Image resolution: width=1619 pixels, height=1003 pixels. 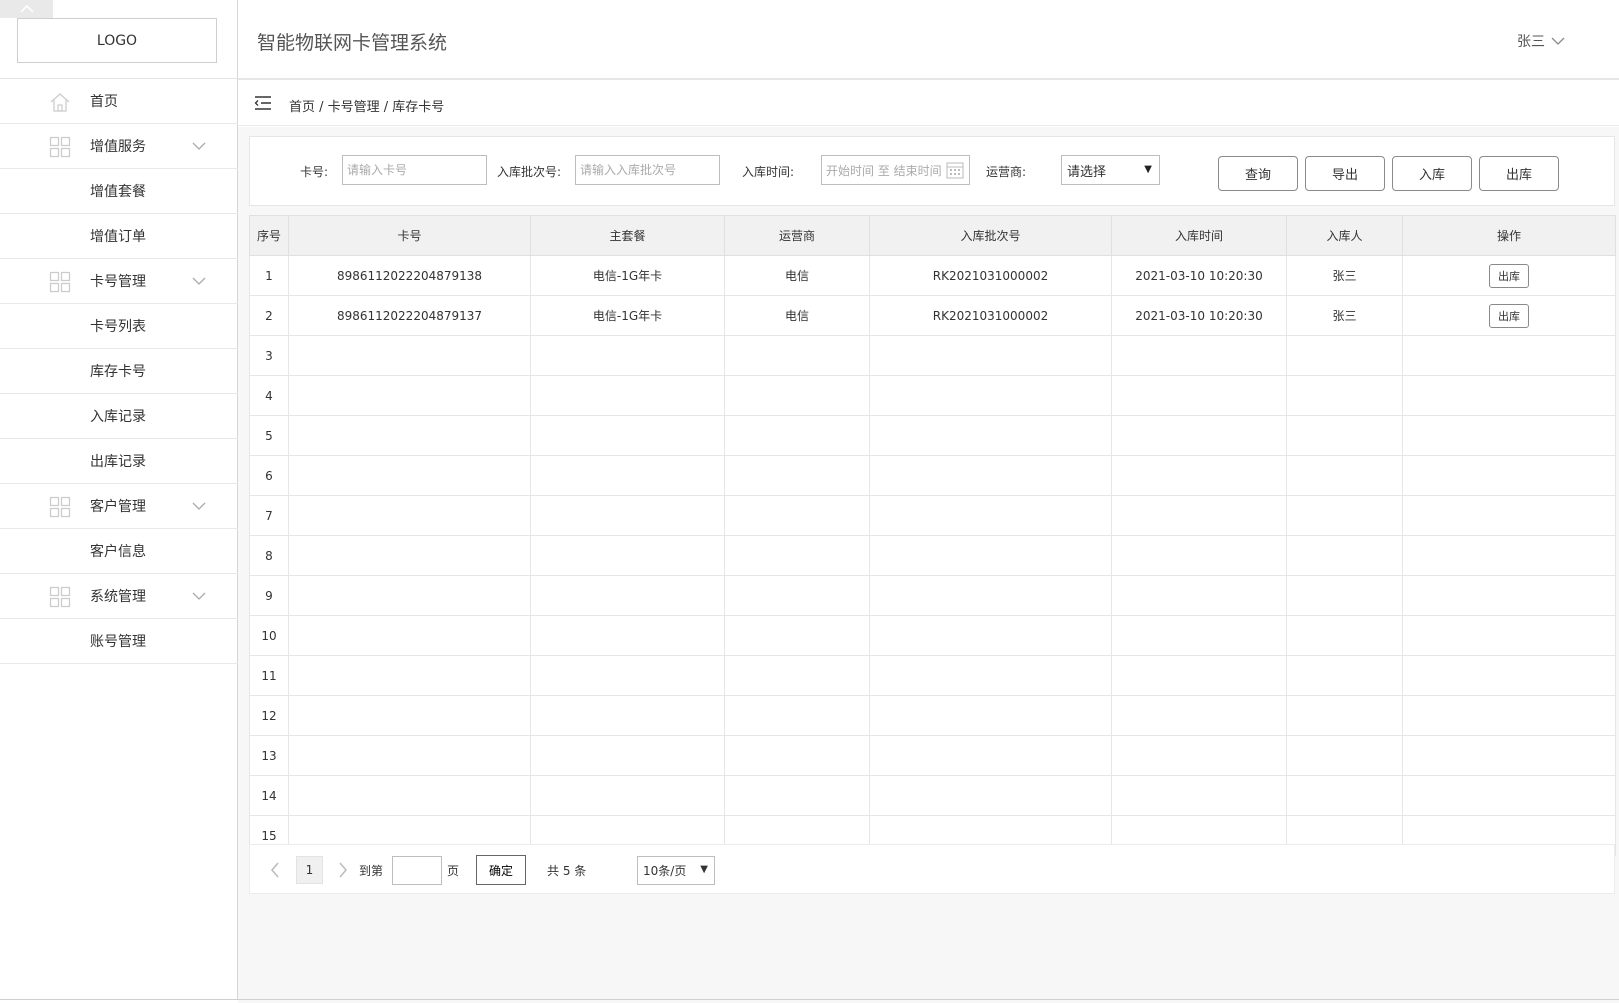 I want to click on table-row: 3, so click(x=932, y=355).